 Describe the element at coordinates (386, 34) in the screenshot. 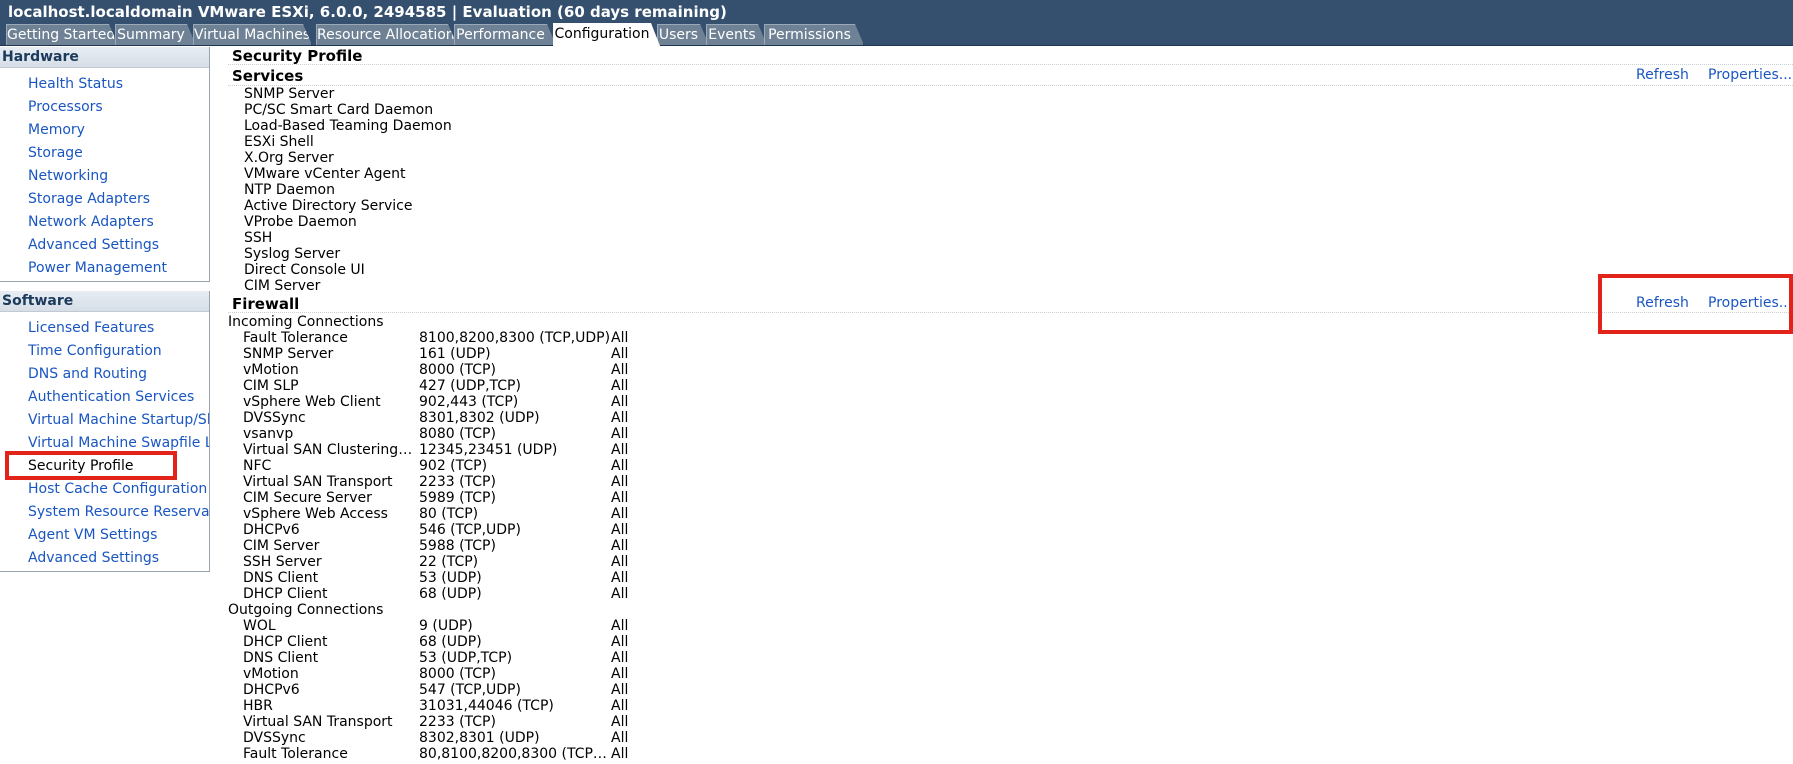

I see `tab-resource-allocation: Resource Allocation` at that location.